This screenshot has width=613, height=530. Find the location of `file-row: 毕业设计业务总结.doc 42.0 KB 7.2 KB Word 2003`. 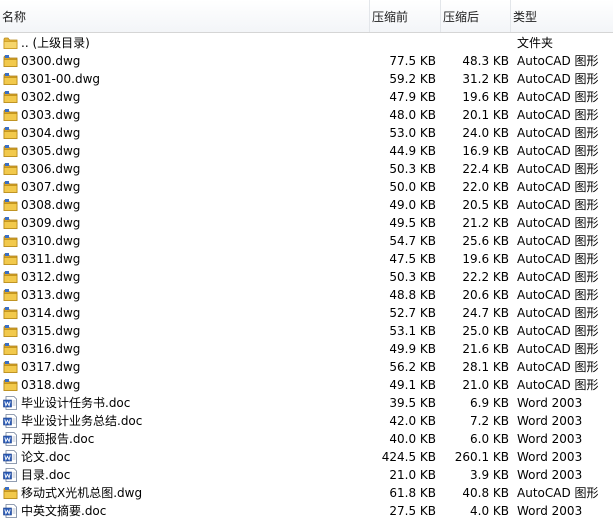

file-row: 毕业设计业务总结.doc 42.0 KB 7.2 KB Word 2003 is located at coordinates (306, 421).